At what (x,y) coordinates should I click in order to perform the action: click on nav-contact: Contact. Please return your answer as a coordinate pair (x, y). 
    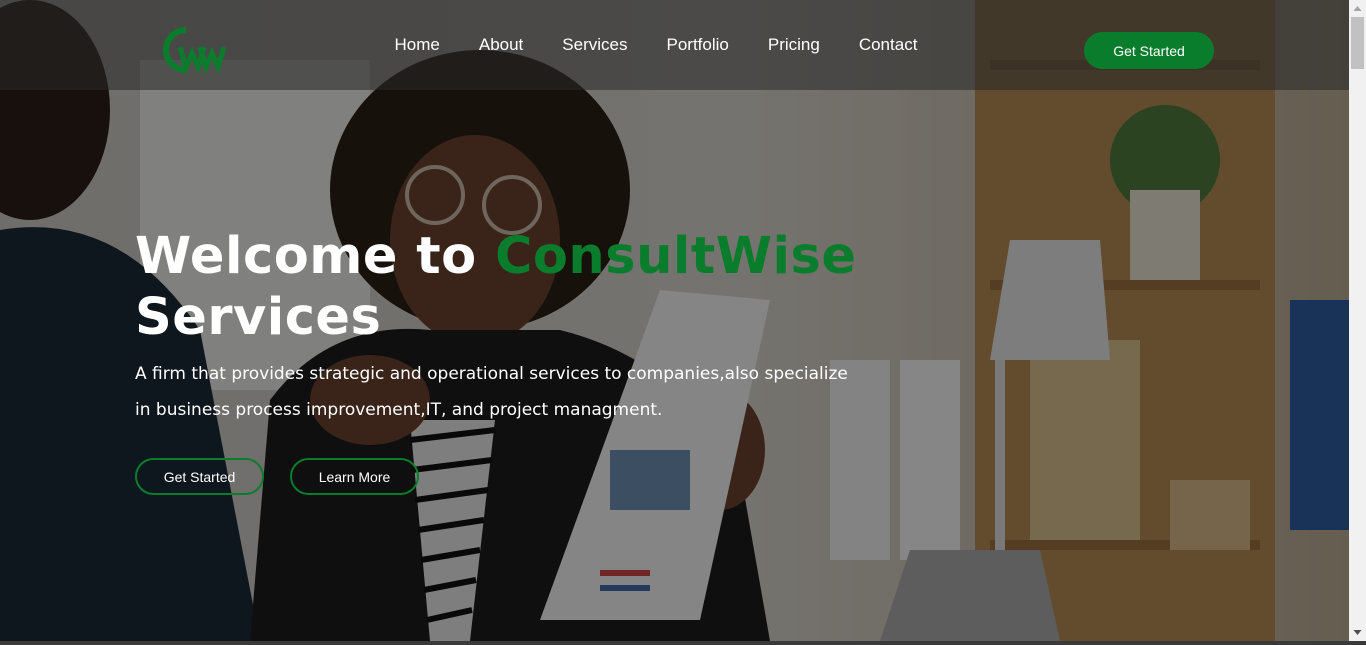
    Looking at the image, I should click on (888, 45).